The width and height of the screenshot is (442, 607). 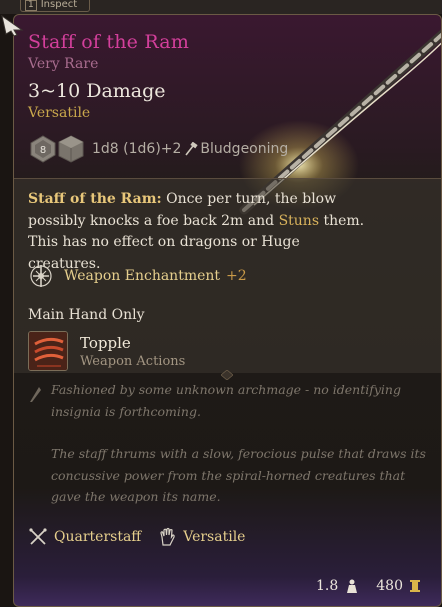 I want to click on weapon-action-topple: Topple Weapon Actions, so click(x=106, y=351).